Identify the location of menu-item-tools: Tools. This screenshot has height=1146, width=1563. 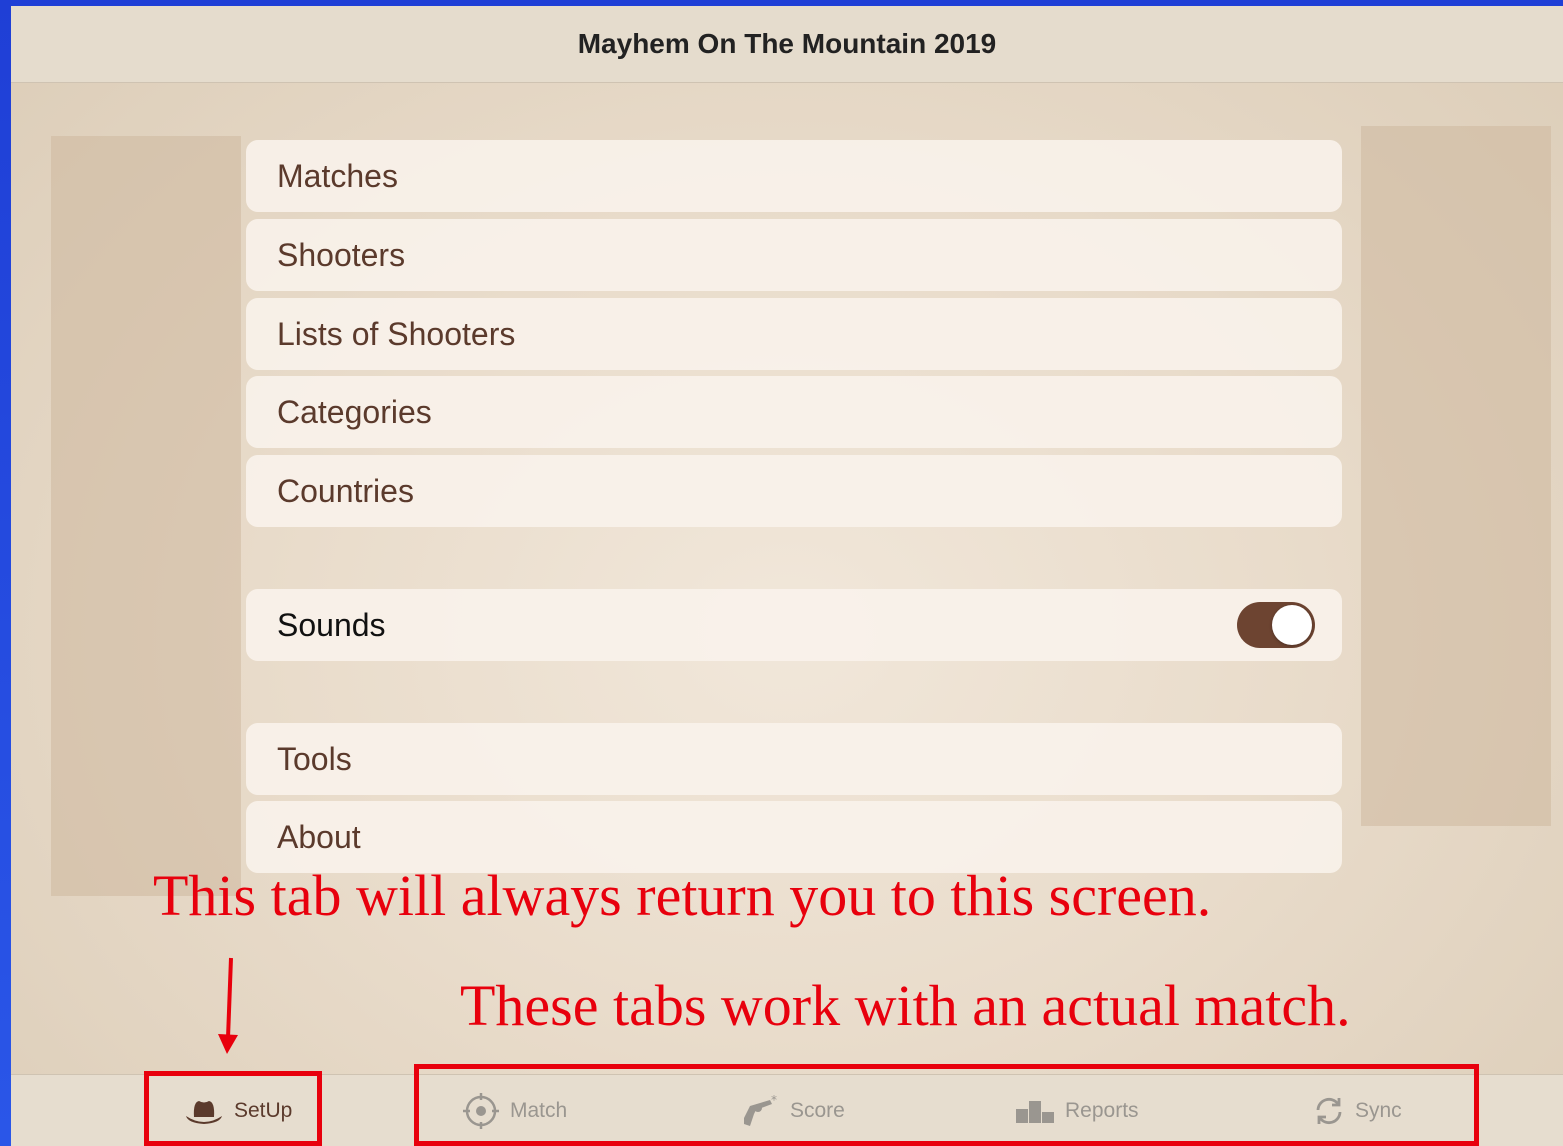
(794, 759).